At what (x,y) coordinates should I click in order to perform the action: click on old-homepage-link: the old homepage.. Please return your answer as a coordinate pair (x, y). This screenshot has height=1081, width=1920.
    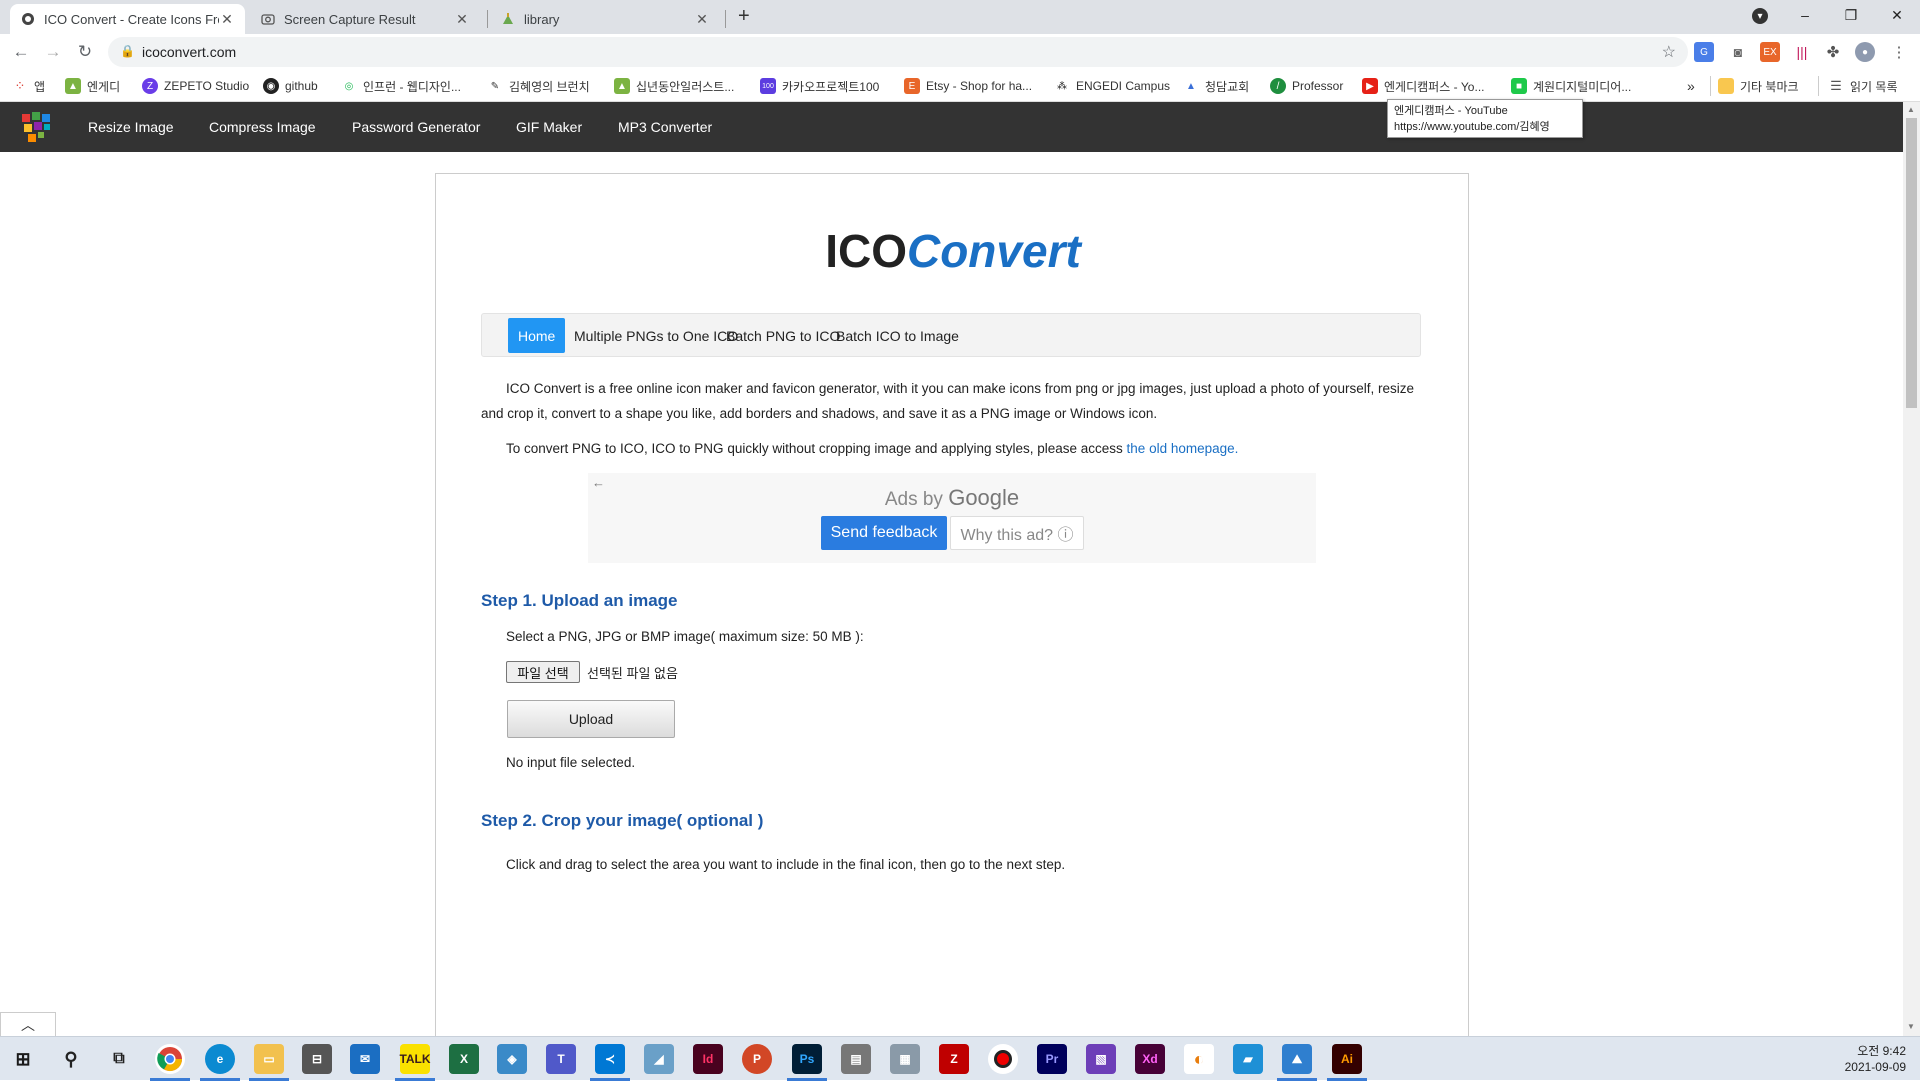
    Looking at the image, I should click on (1183, 448).